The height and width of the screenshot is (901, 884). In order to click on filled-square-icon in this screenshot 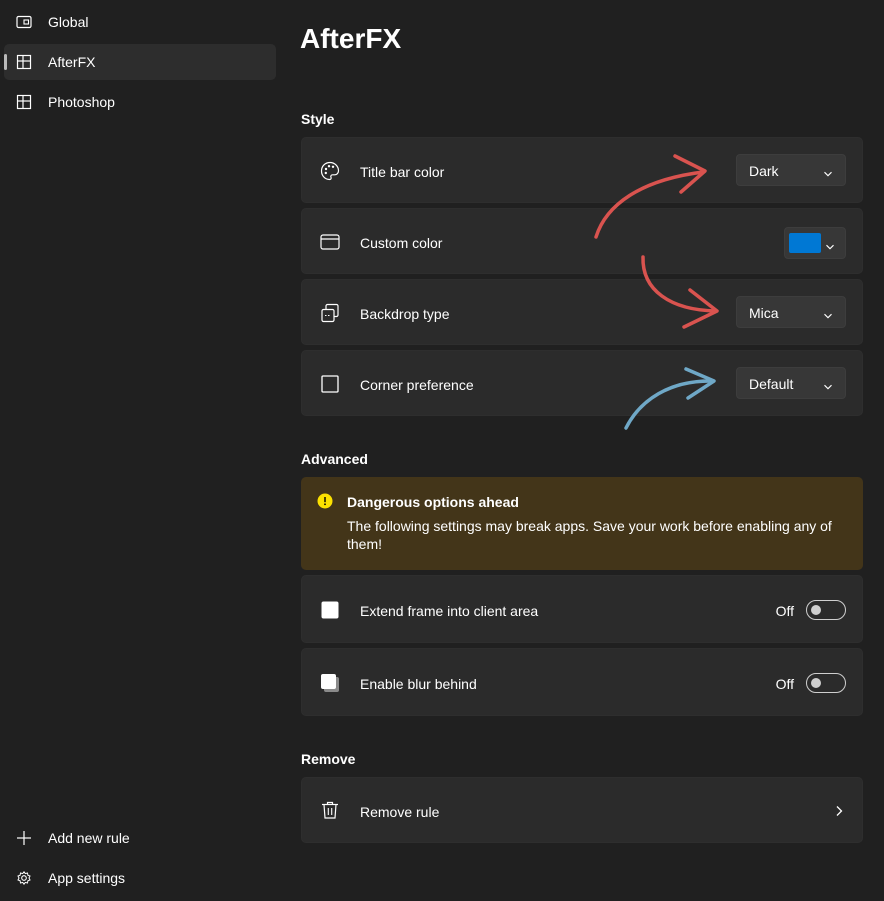, I will do `click(330, 610)`.